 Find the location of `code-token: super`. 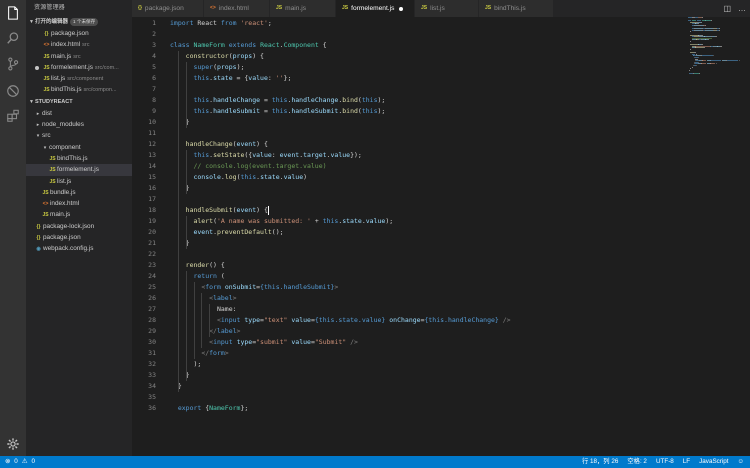

code-token: super is located at coordinates (203, 67).